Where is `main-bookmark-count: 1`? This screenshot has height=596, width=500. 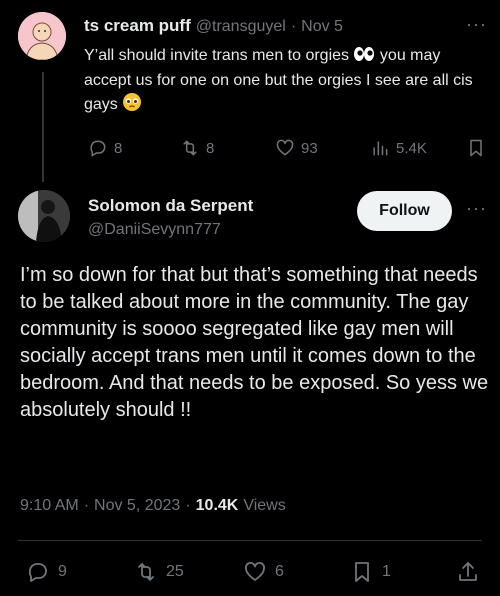
main-bookmark-count: 1 is located at coordinates (386, 571).